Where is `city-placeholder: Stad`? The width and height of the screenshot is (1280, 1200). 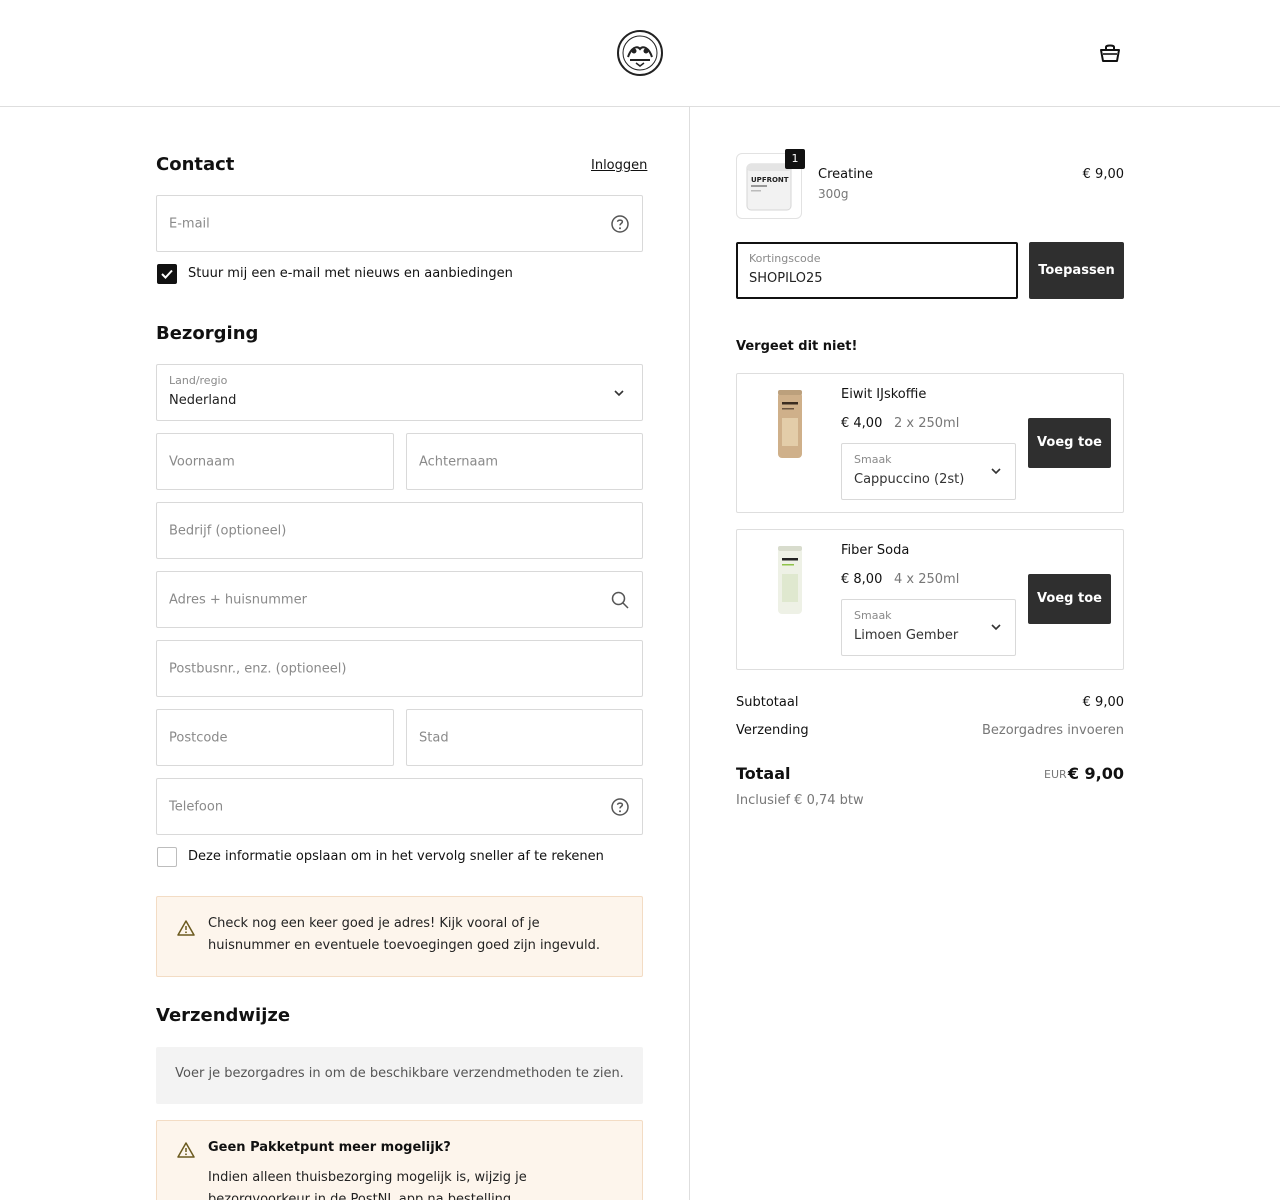 city-placeholder: Stad is located at coordinates (434, 737).